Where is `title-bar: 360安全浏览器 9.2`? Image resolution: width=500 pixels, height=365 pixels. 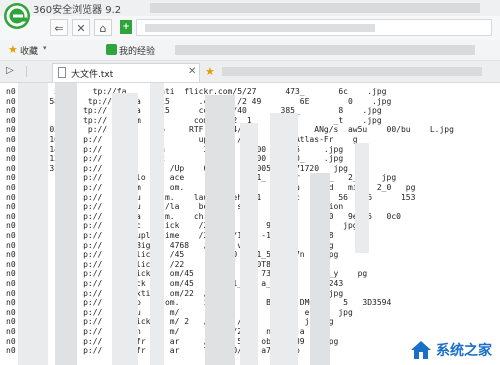 title-bar: 360安全浏览器 9.2 is located at coordinates (250, 8).